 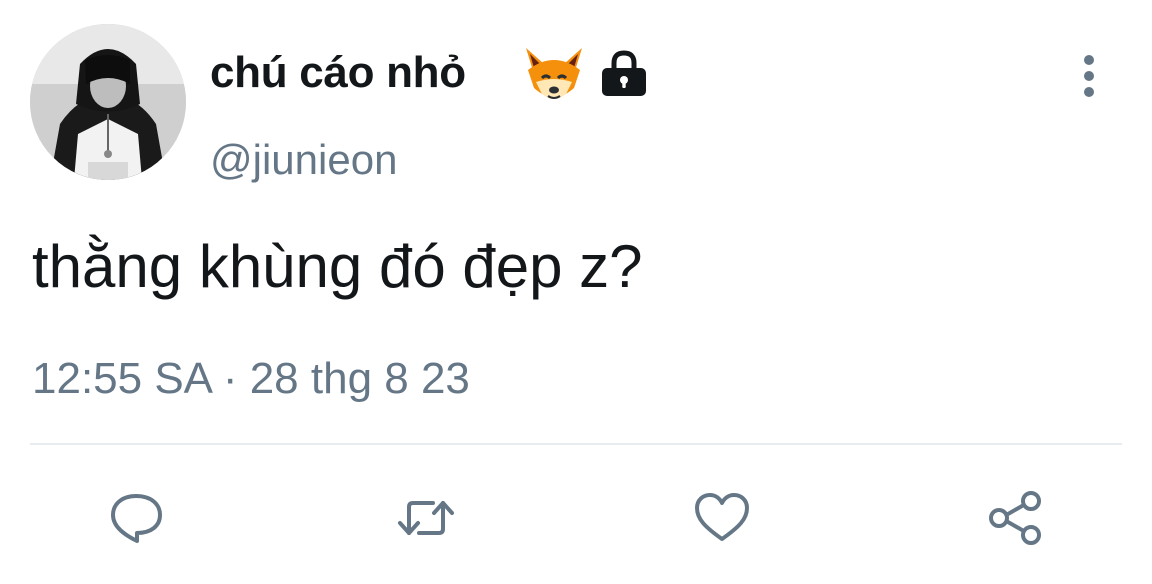 I want to click on retweet-icon, so click(x=426, y=518).